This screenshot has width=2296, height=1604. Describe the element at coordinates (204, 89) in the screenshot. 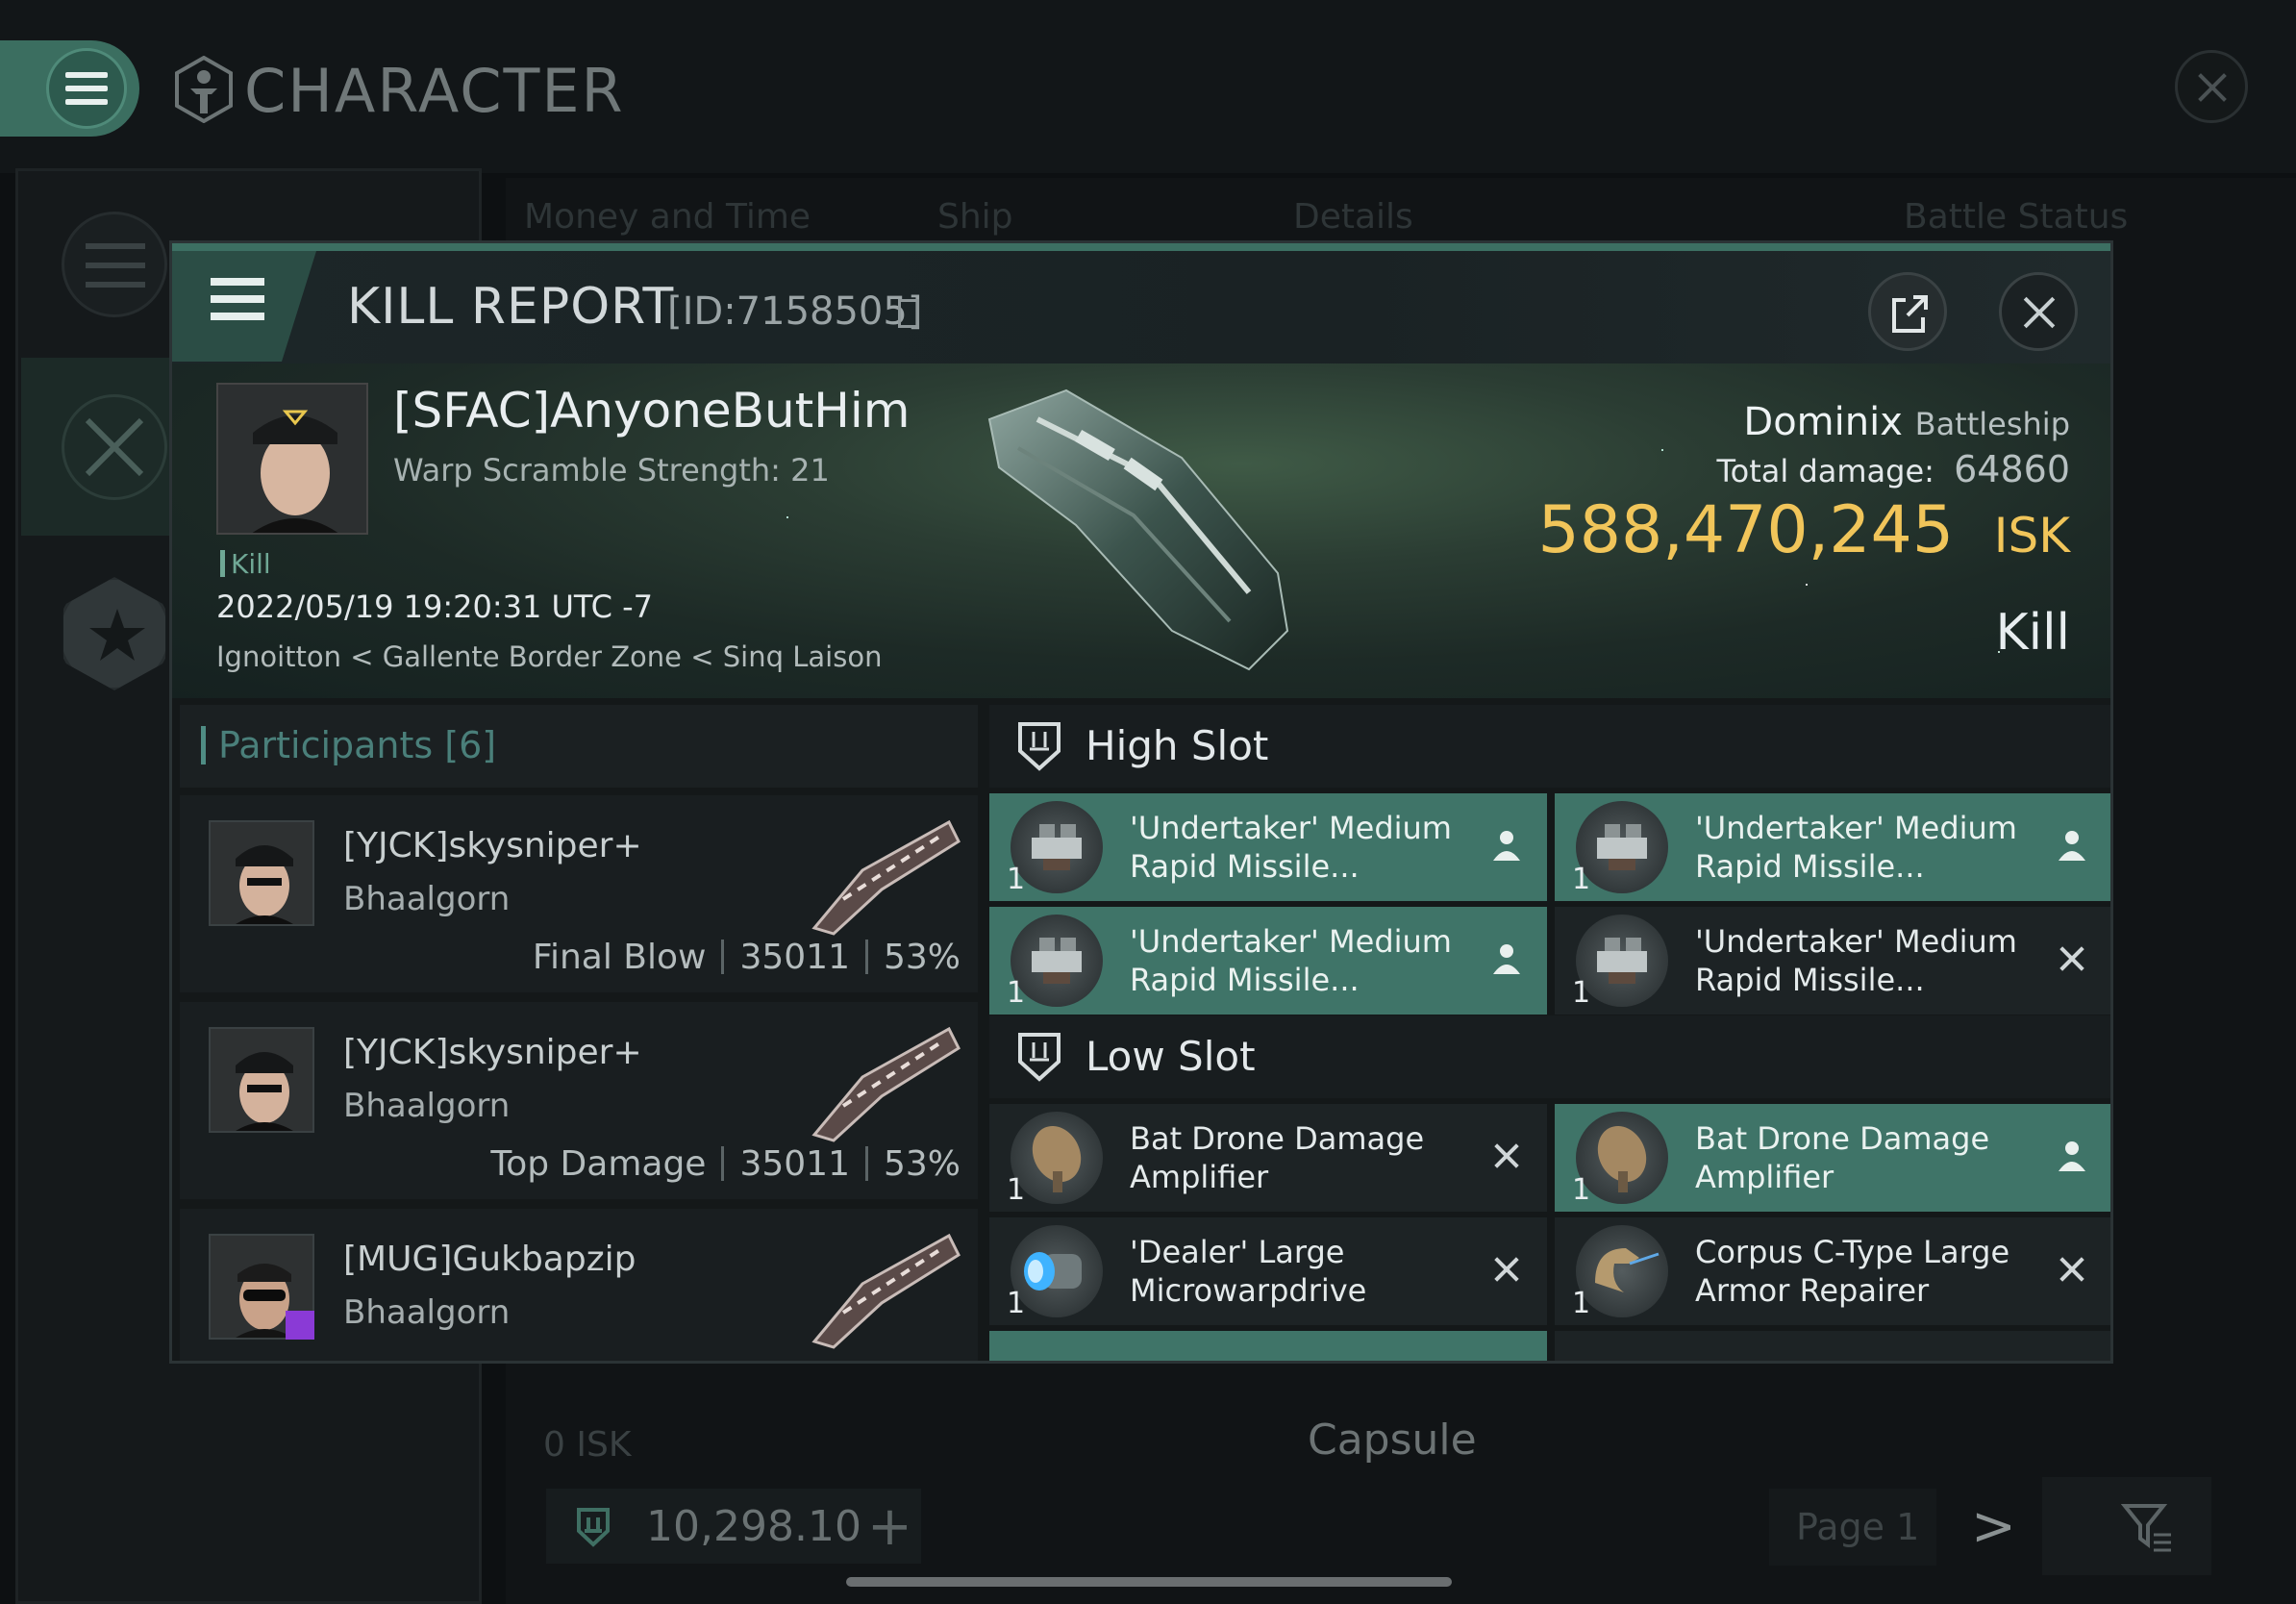

I see `character-icon` at that location.